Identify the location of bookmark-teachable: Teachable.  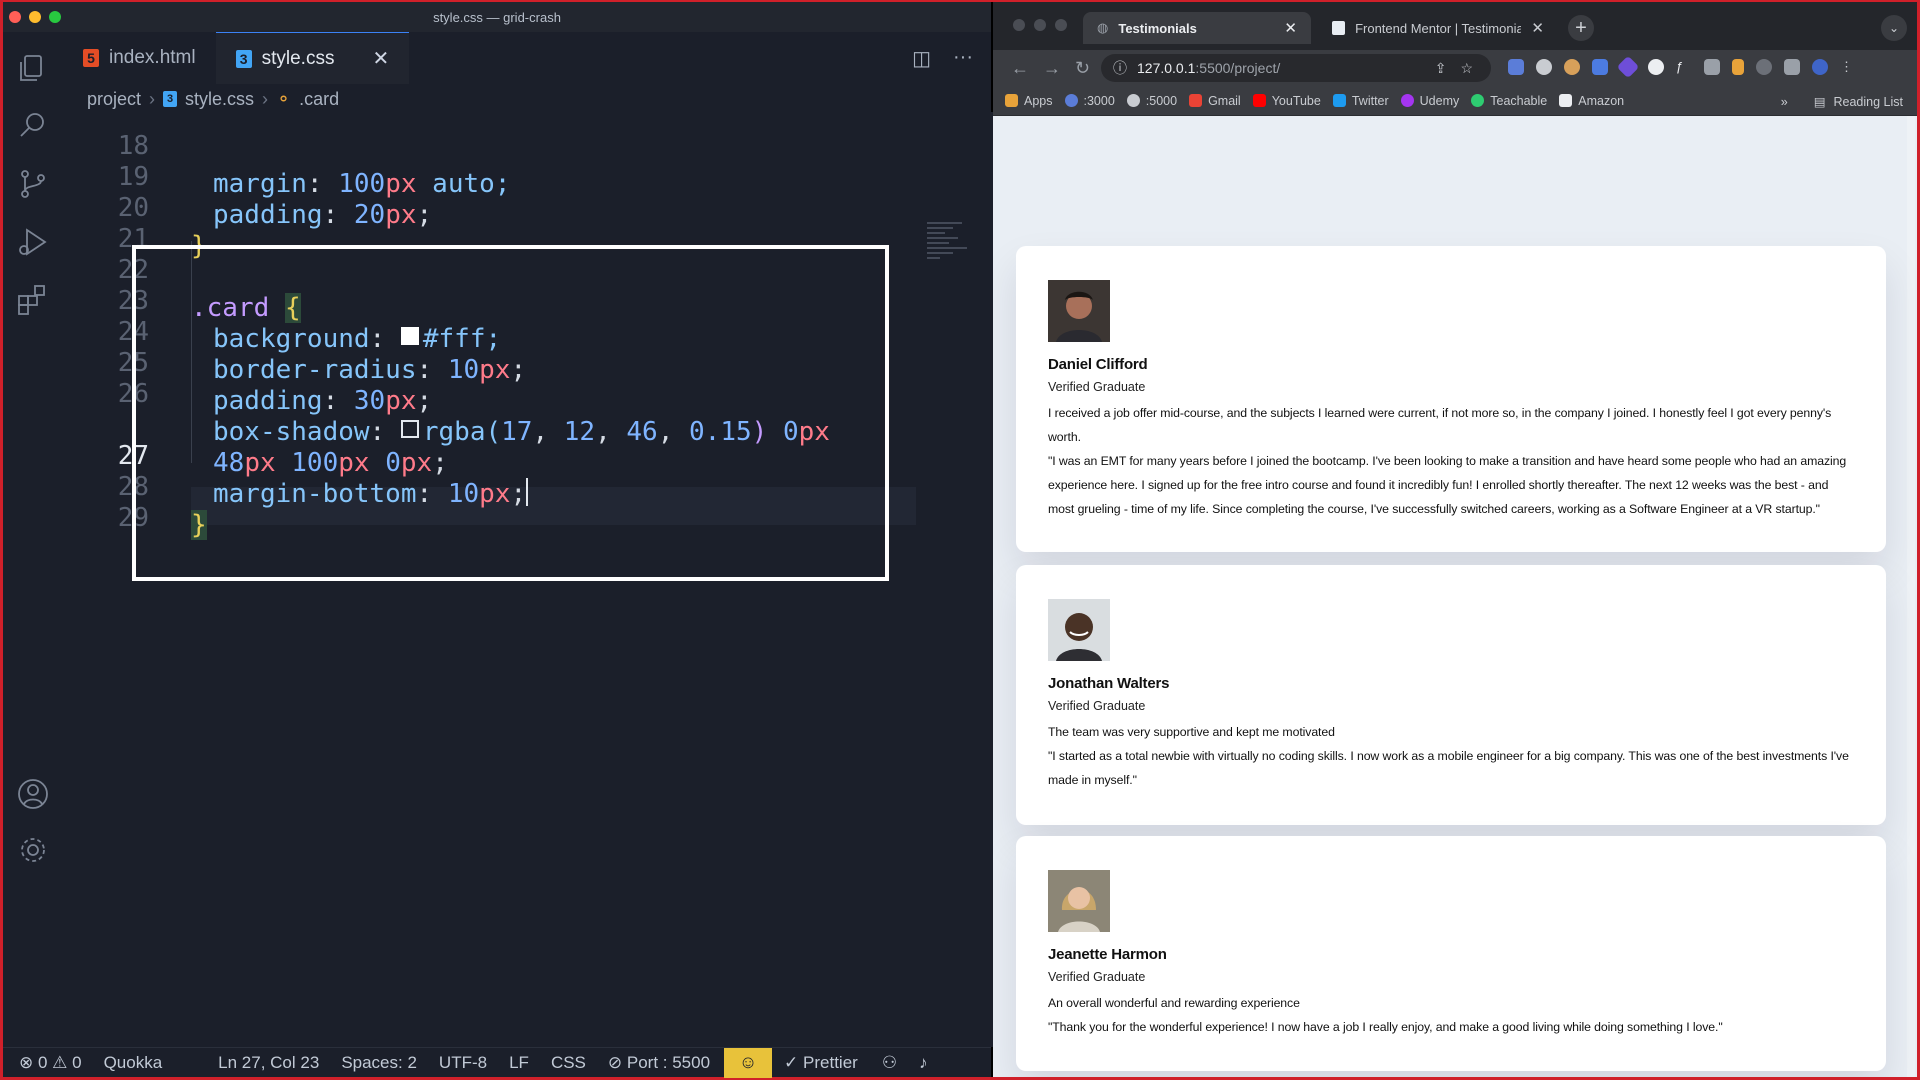
(1509, 101).